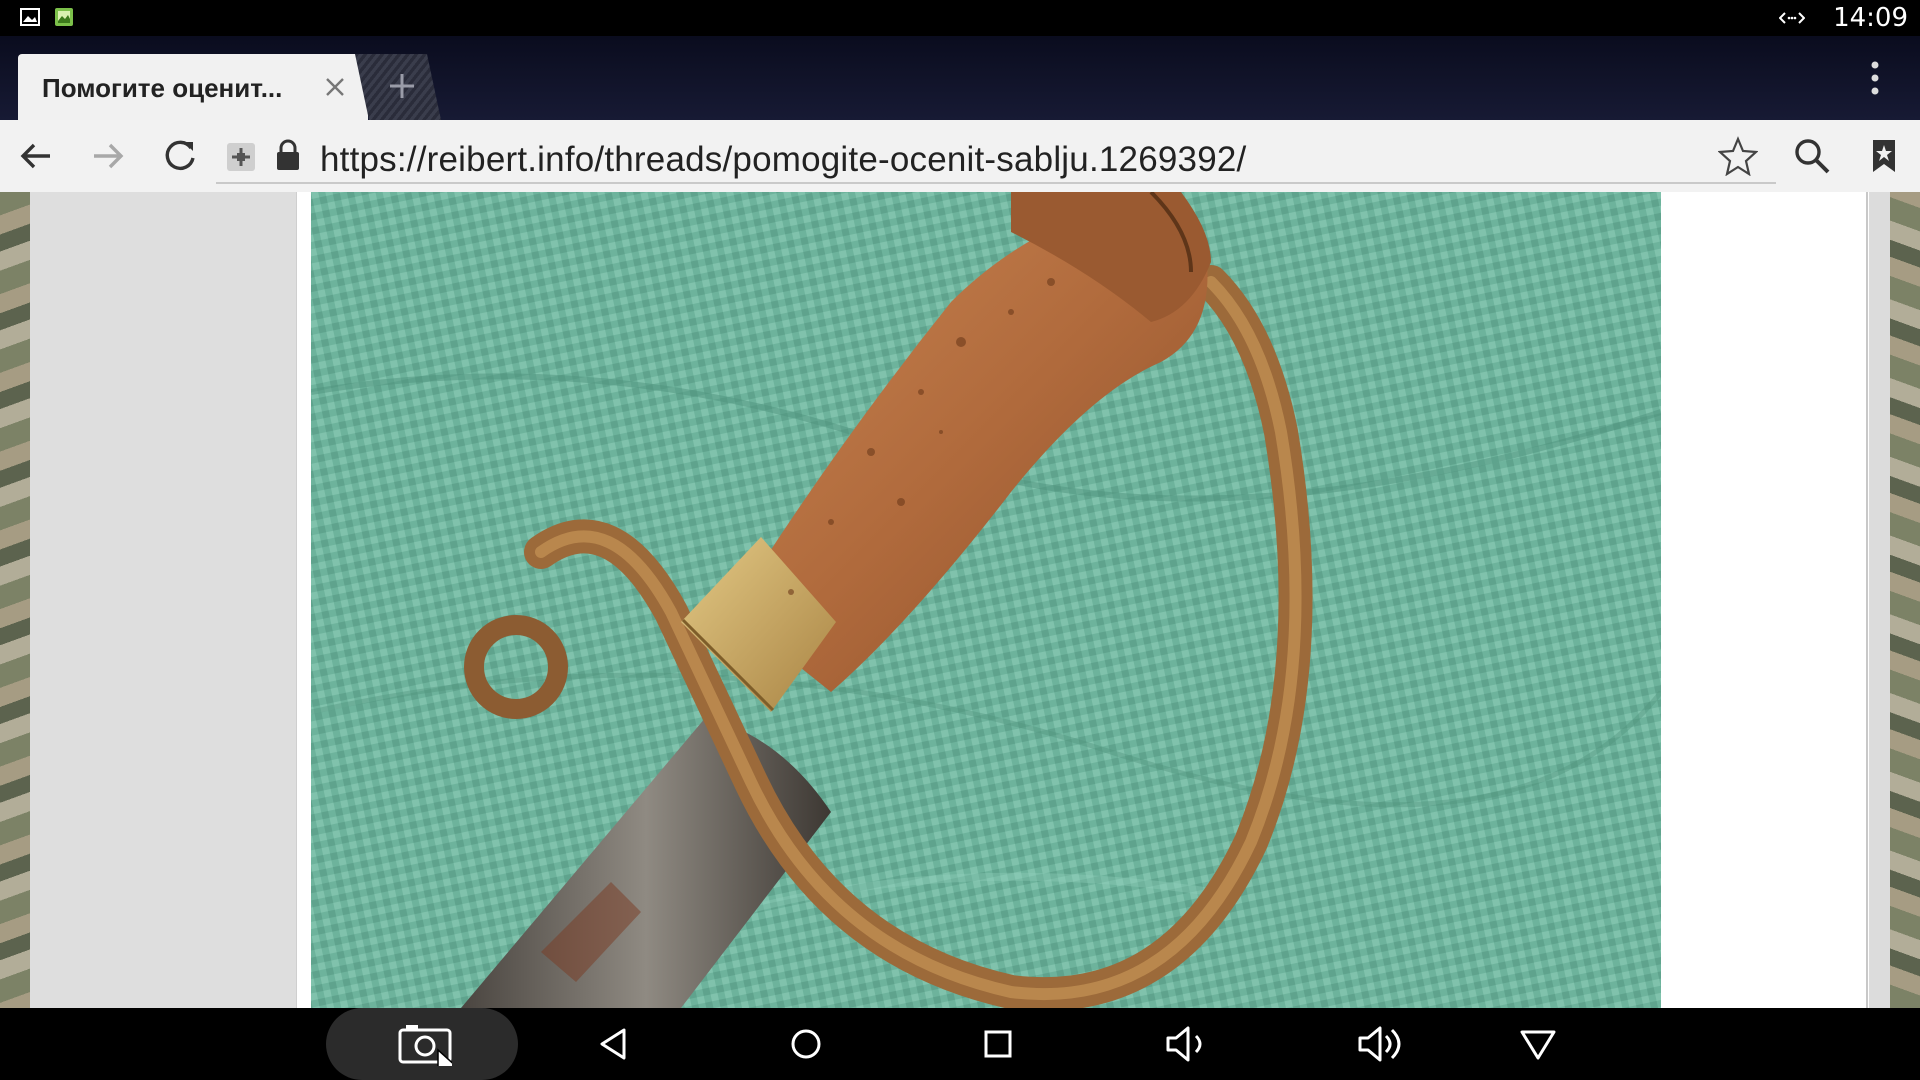  What do you see at coordinates (960, 1044) in the screenshot?
I see `system-nav-bar` at bounding box center [960, 1044].